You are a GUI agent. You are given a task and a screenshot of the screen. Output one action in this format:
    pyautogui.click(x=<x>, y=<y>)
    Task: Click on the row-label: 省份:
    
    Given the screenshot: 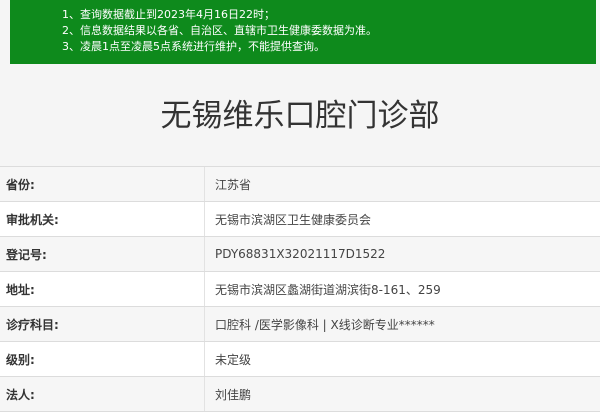 What is the action you would take?
    pyautogui.click(x=102, y=184)
    